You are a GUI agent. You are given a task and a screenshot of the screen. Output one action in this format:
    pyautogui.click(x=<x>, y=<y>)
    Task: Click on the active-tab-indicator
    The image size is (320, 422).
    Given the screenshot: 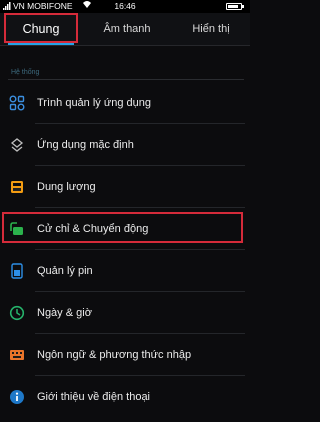 What is the action you would take?
    pyautogui.click(x=41, y=44)
    